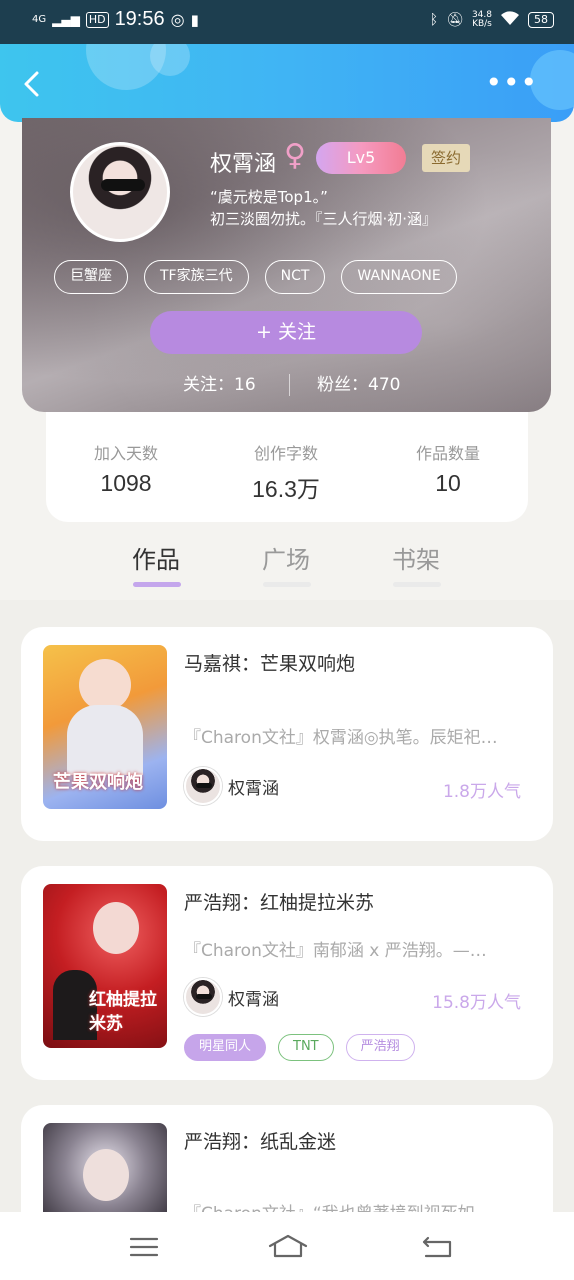 The width and height of the screenshot is (574, 1280). What do you see at coordinates (105, 966) in the screenshot?
I see `work-cover: 红柚提拉米苏` at bounding box center [105, 966].